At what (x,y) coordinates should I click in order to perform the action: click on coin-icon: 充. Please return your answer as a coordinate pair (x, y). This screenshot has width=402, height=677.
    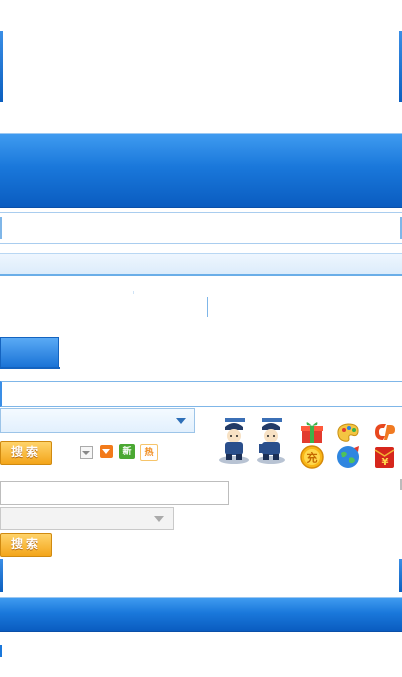
    Looking at the image, I should click on (312, 457).